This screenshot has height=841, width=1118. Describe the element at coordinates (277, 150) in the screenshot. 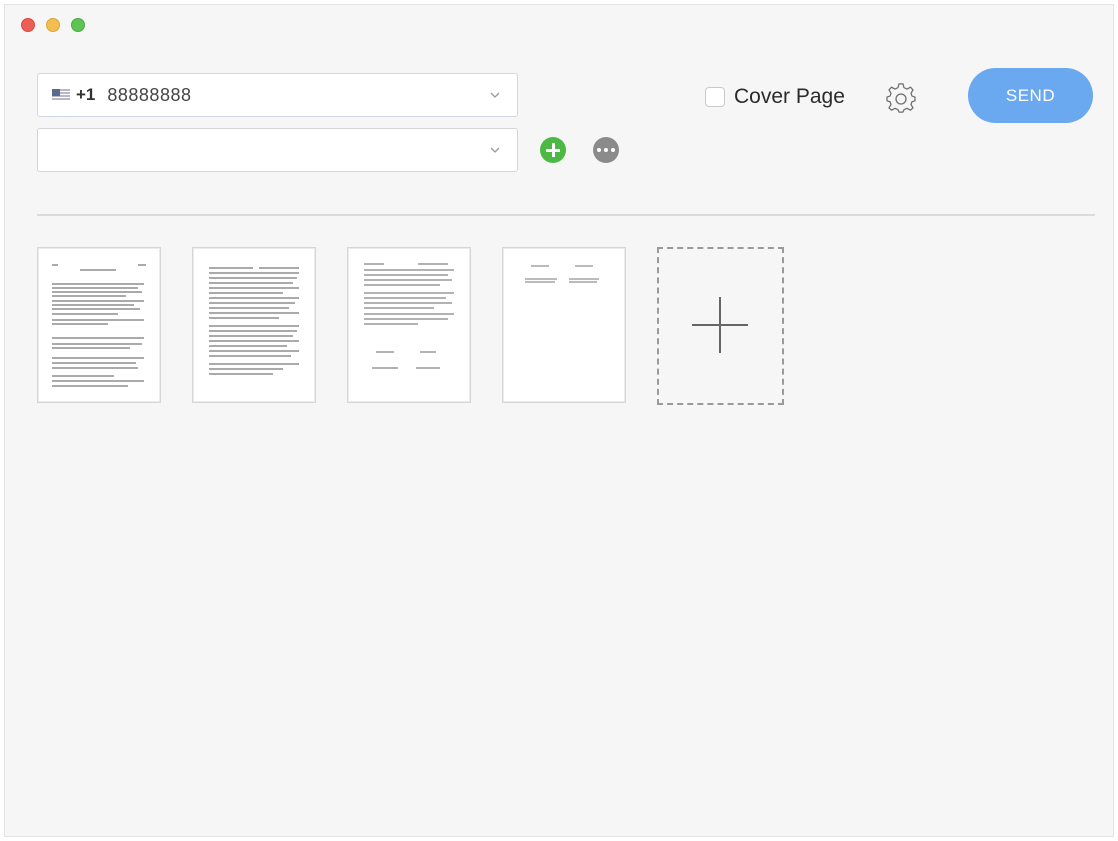

I see `second-recipient-select` at that location.